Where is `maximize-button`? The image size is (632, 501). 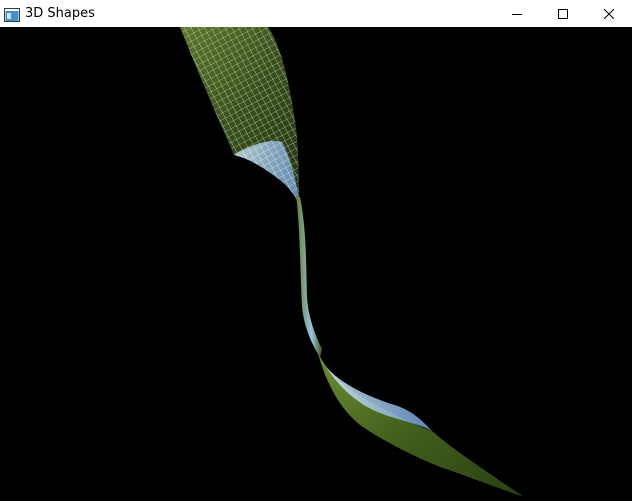 maximize-button is located at coordinates (563, 13).